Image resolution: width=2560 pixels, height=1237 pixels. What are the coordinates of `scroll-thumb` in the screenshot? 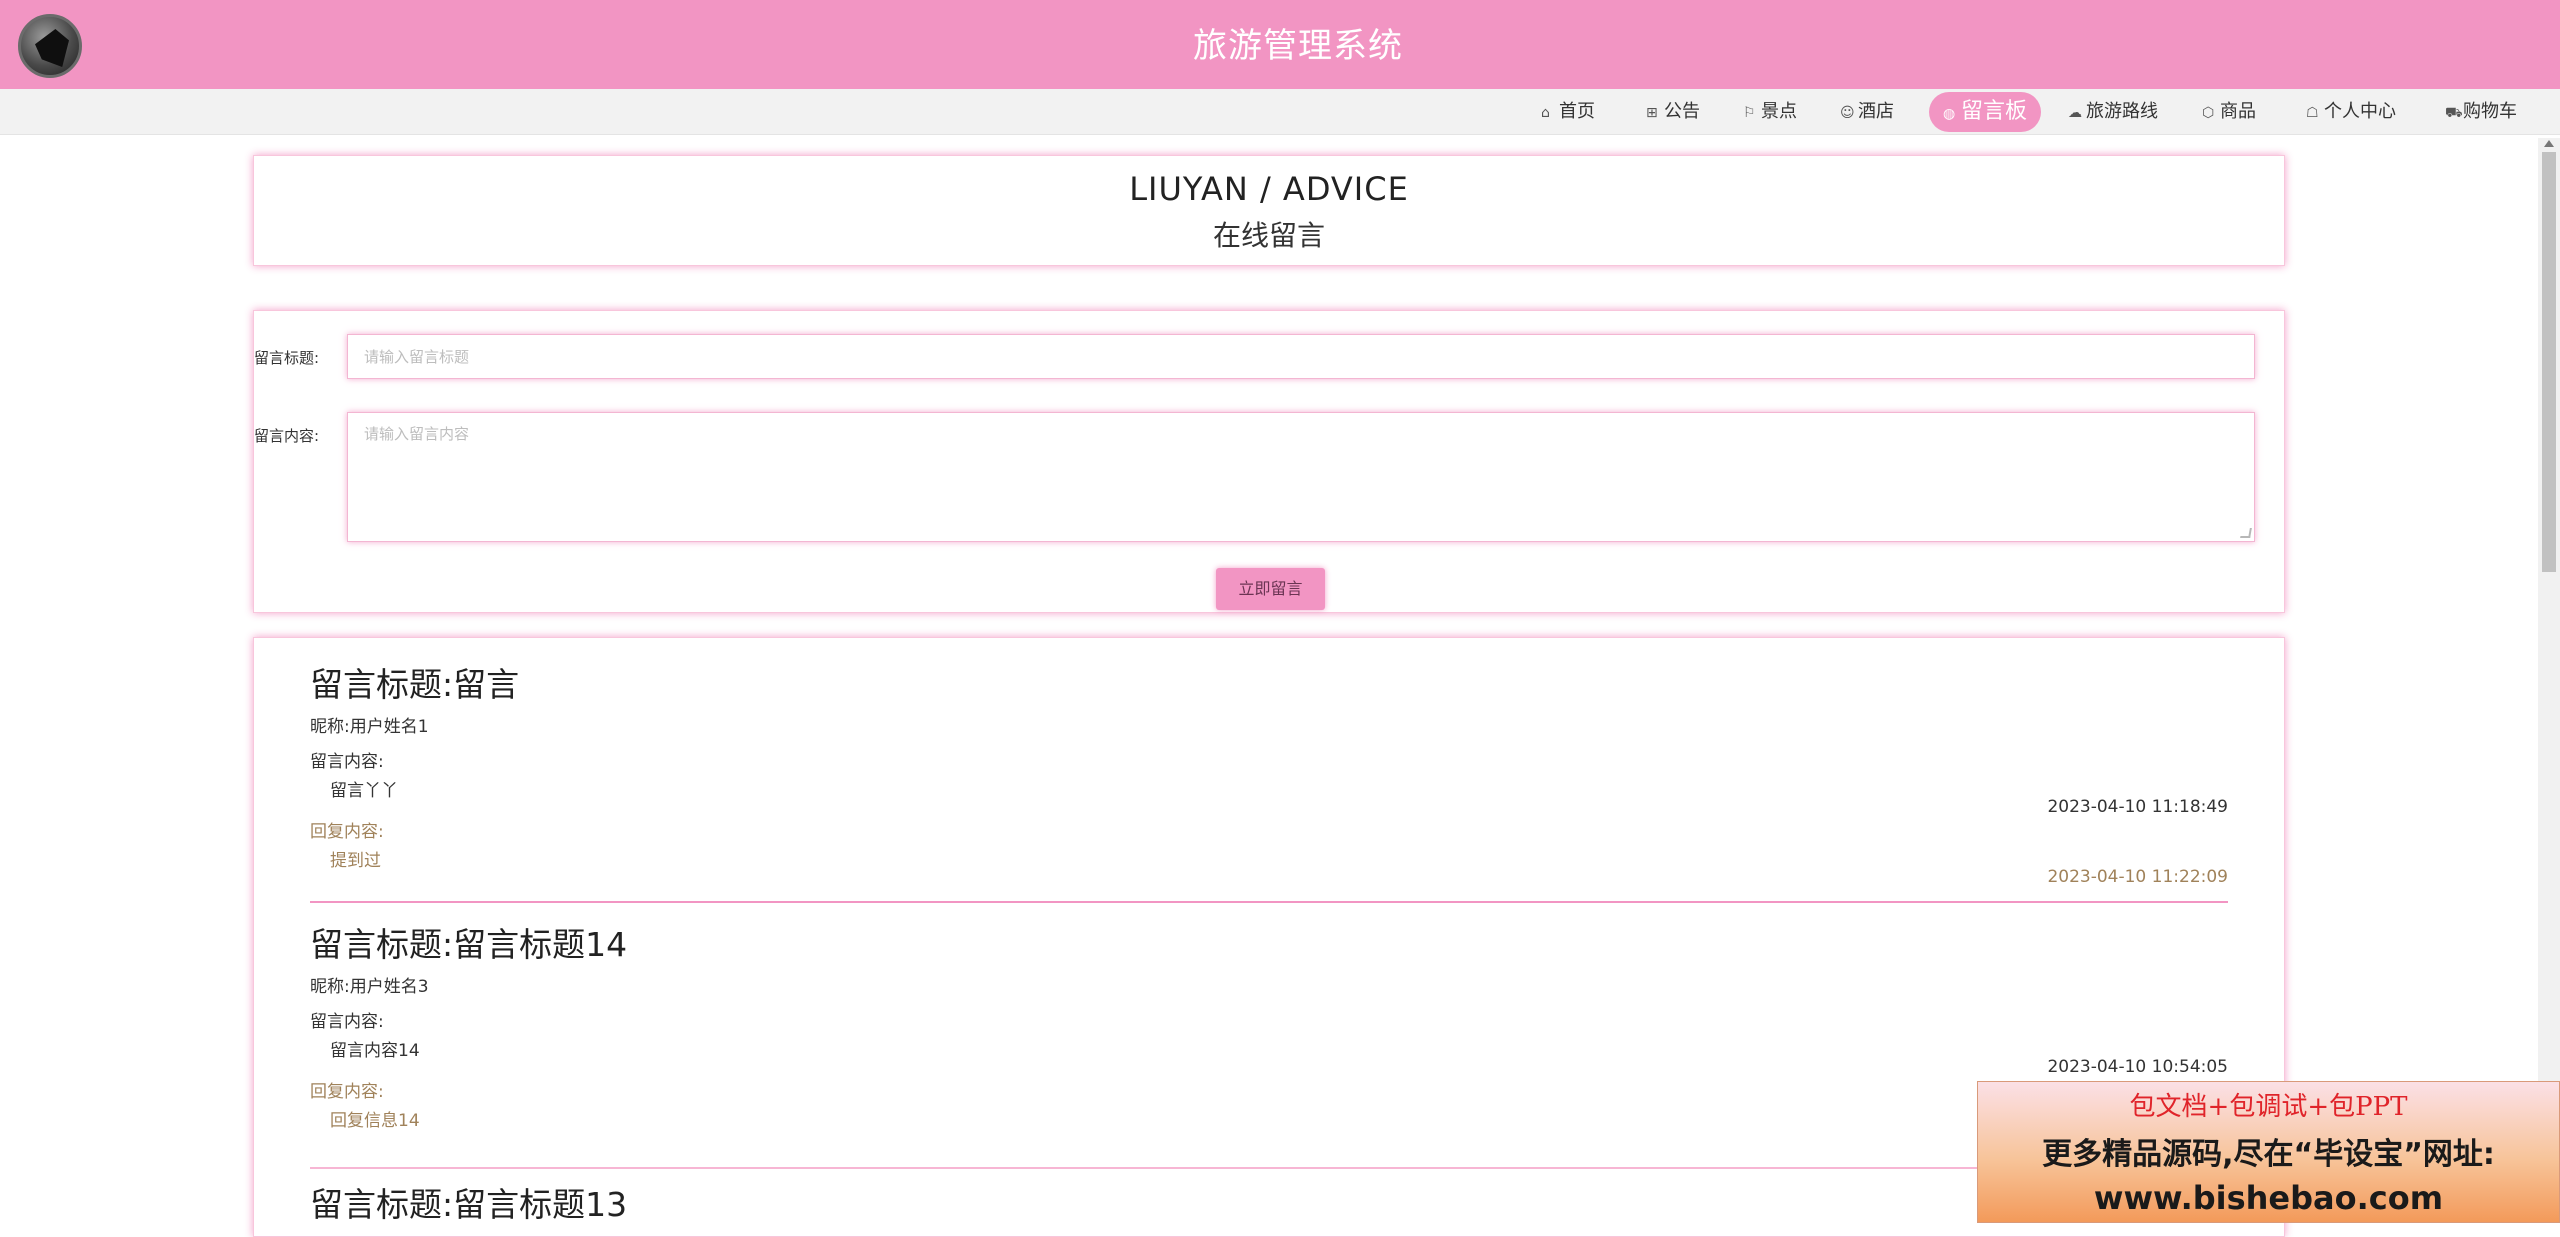 It's located at (2549, 362).